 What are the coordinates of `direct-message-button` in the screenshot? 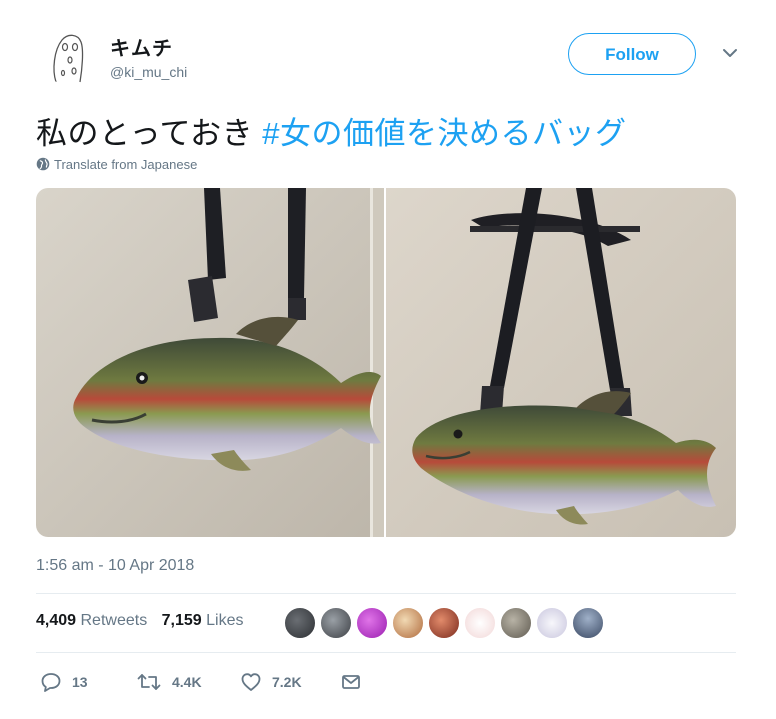 It's located at (356, 682).